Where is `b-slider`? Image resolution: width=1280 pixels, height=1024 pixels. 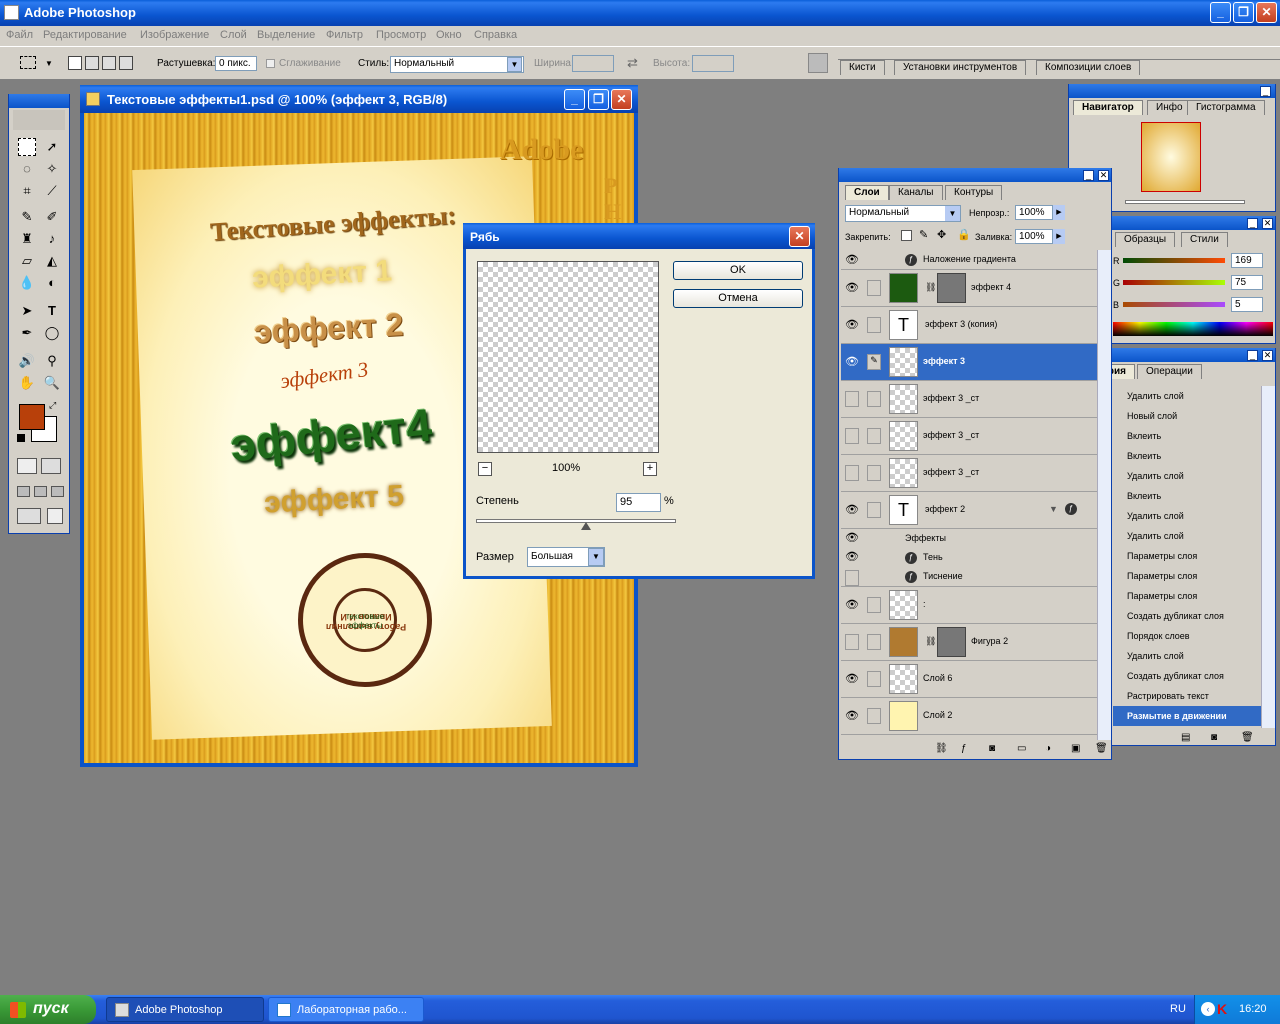
b-slider is located at coordinates (1174, 304).